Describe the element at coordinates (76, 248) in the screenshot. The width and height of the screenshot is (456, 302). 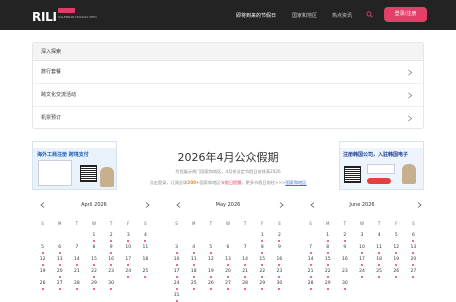
I see `calendar-day: 7` at that location.